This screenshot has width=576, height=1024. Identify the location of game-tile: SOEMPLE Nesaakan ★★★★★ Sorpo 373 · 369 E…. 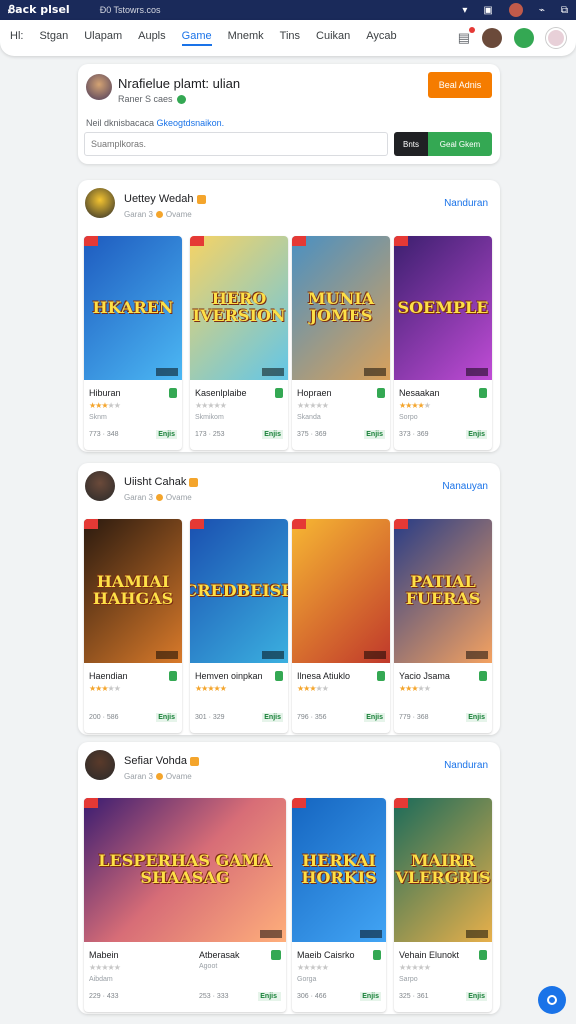
(443, 343).